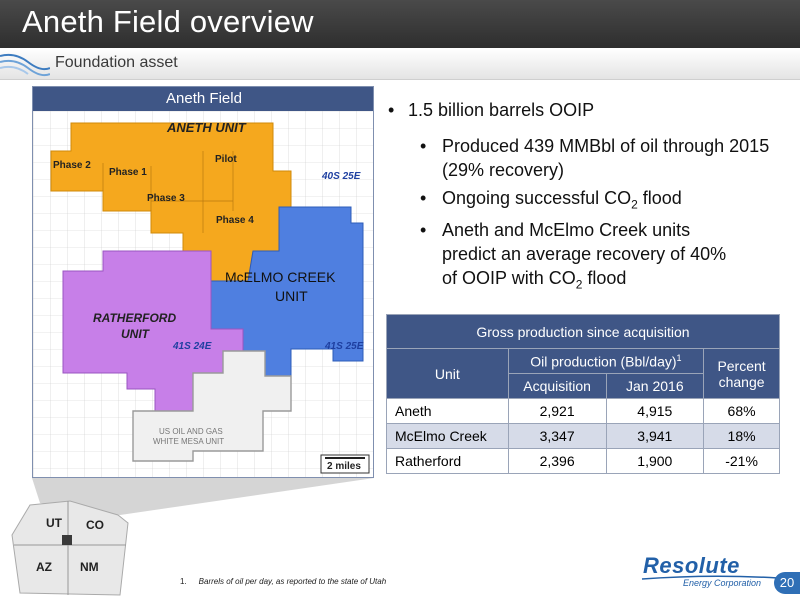 Image resolution: width=800 pixels, height=600 pixels. Describe the element at coordinates (54, 523) in the screenshot. I see `state-ut-label: UT` at that location.